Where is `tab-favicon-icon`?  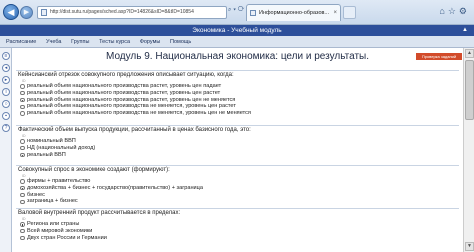
tab-favicon-icon is located at coordinates (253, 13).